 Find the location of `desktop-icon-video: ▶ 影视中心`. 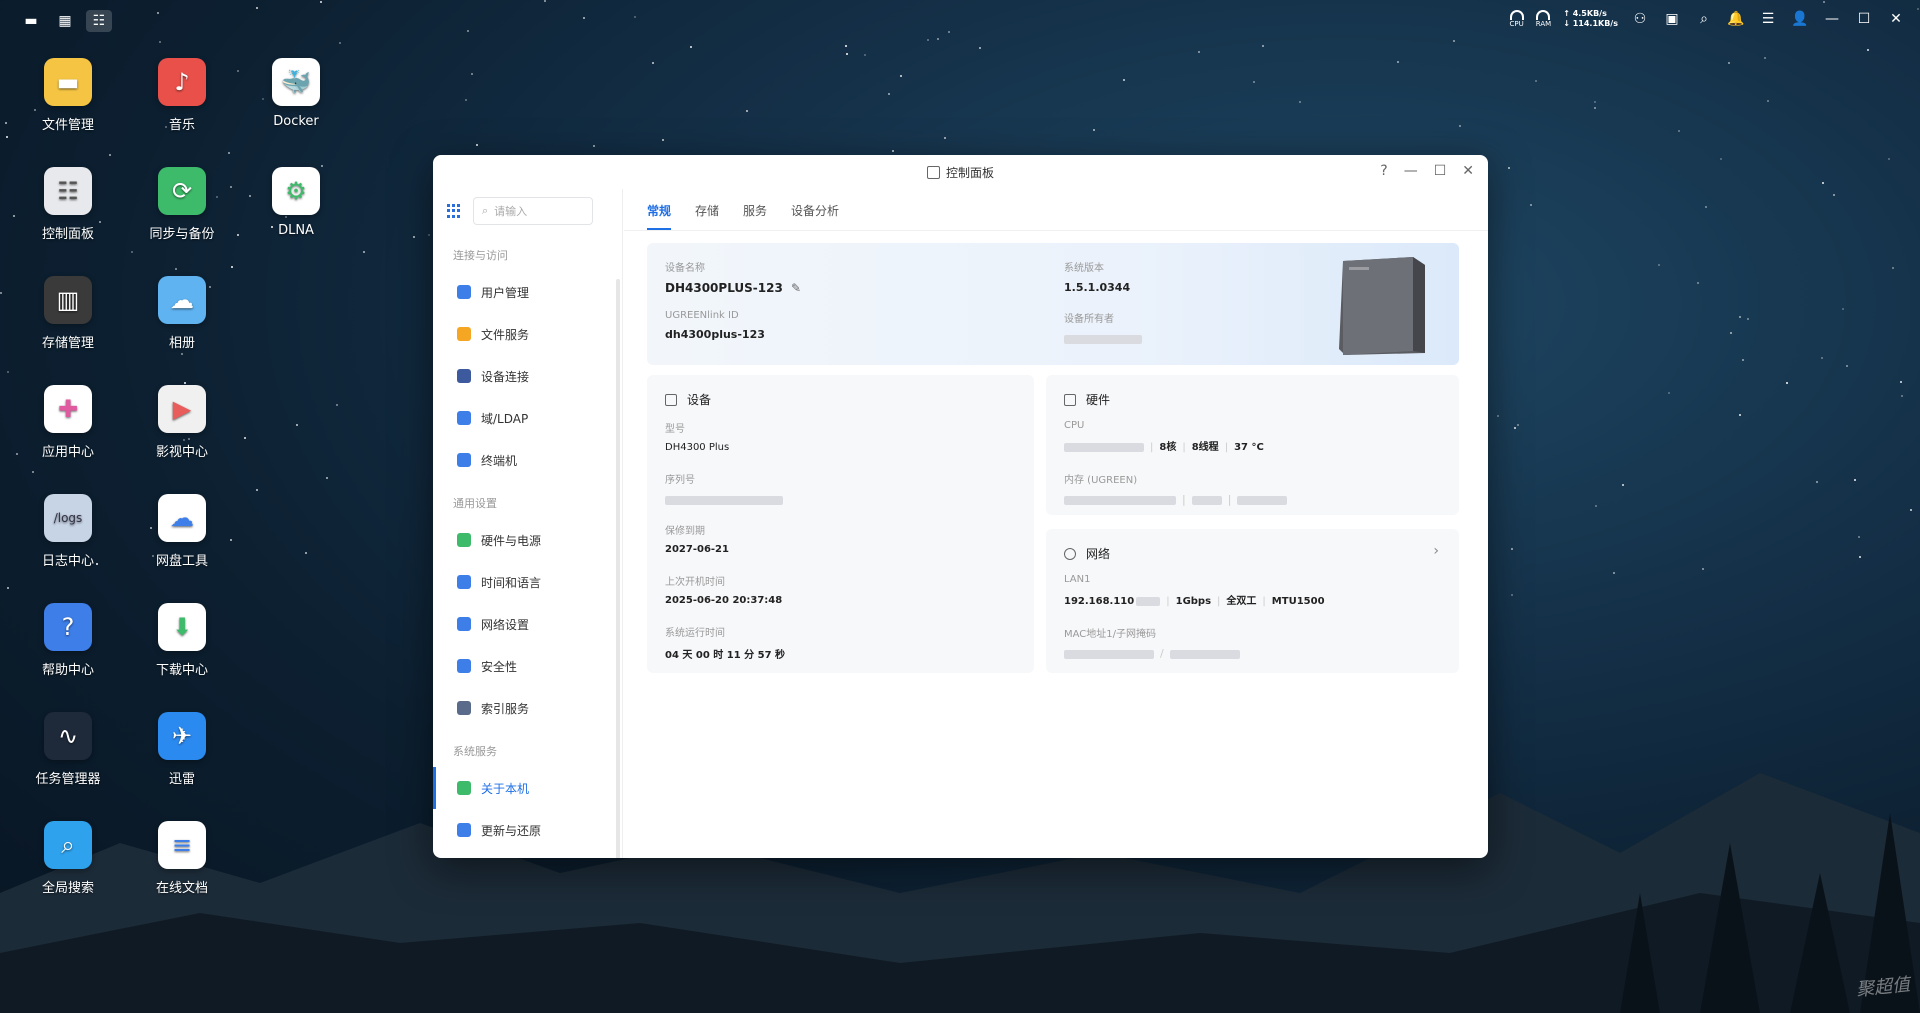

desktop-icon-video: ▶ 影视中心 is located at coordinates (182, 422).